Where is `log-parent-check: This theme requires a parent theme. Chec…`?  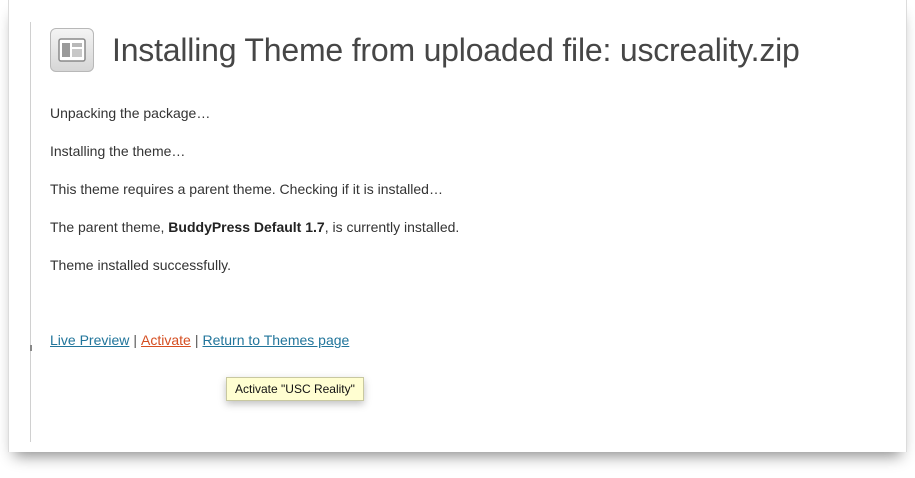 log-parent-check: This theme requires a parent theme. Chec… is located at coordinates (246, 189).